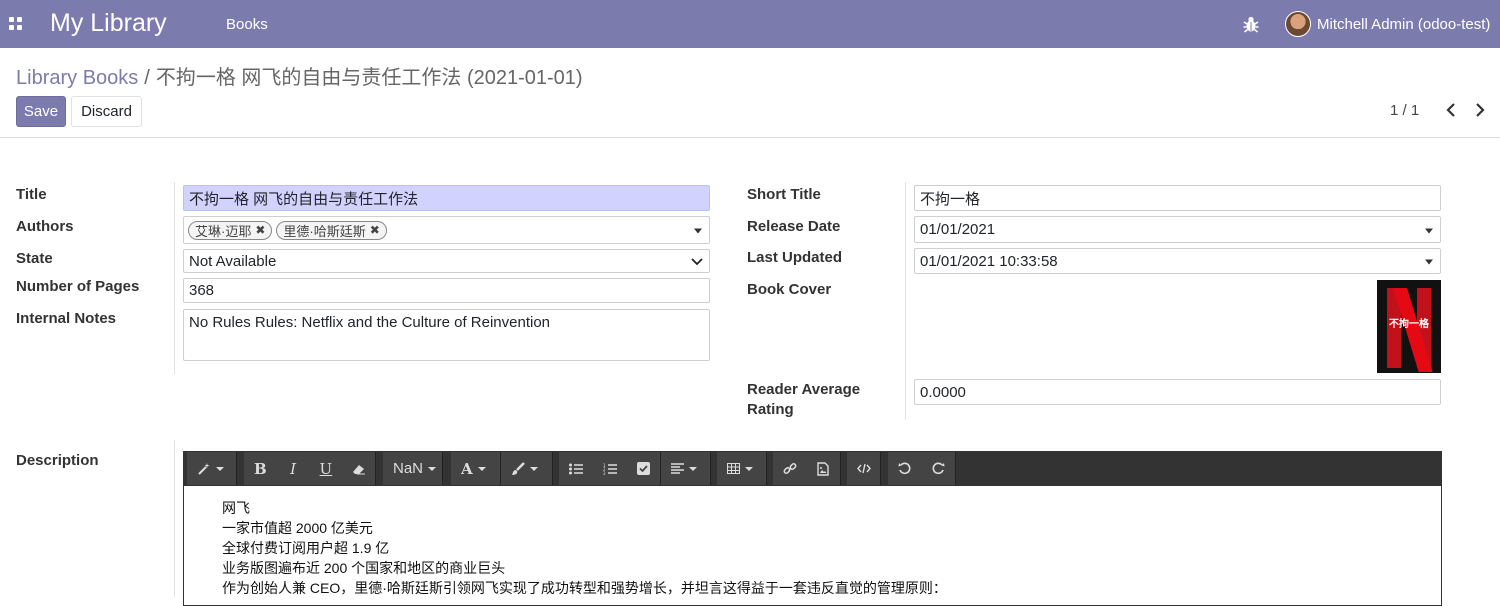 The width and height of the screenshot is (1500, 606). What do you see at coordinates (604, 473) in the screenshot?
I see `svg-text: 3` at bounding box center [604, 473].